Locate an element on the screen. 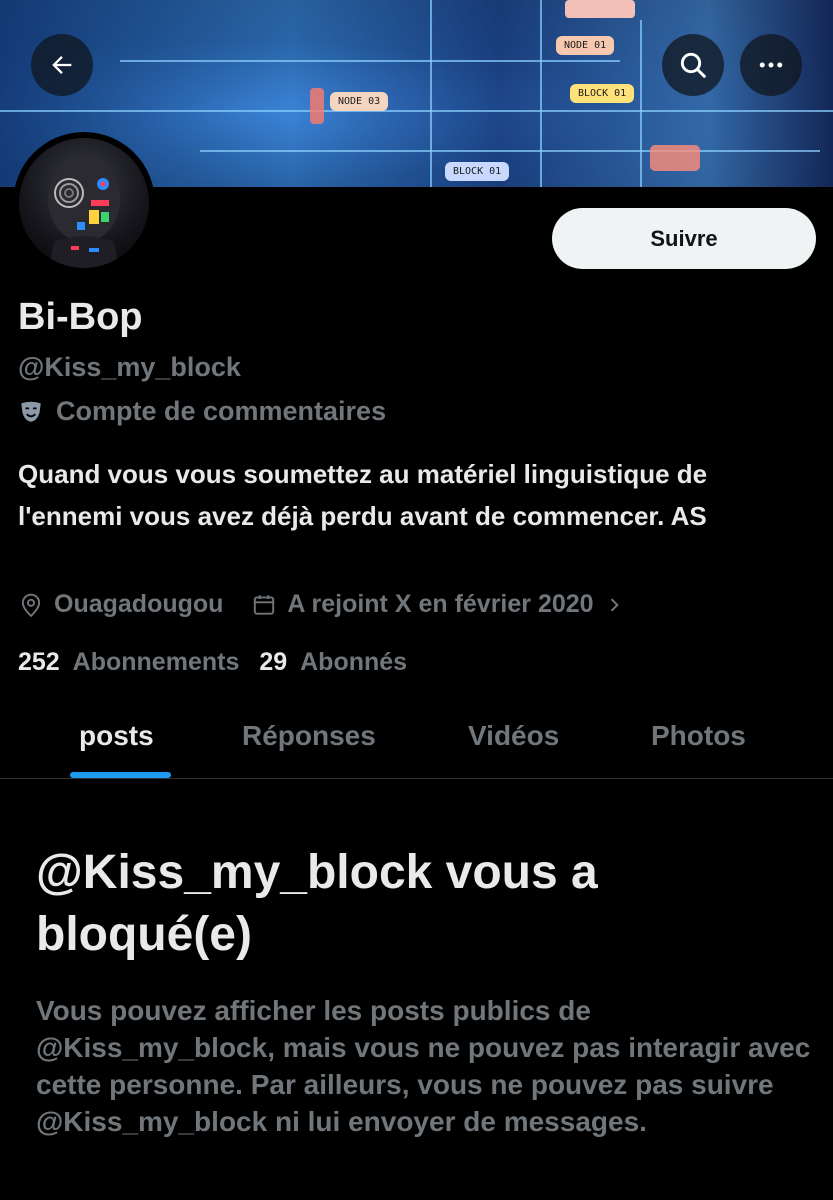 The width and height of the screenshot is (833, 1200). calendar-icon is located at coordinates (264, 604).